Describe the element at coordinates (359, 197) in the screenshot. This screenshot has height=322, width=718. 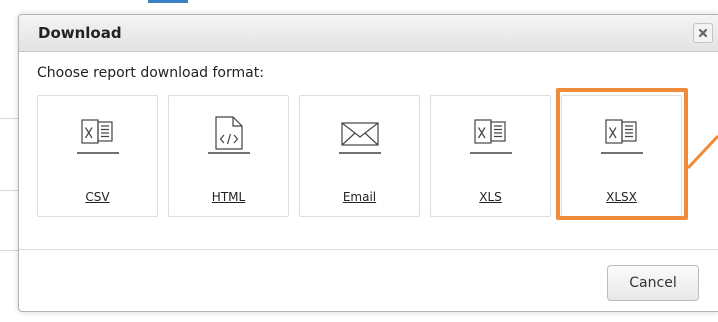
I see `format-label: Email` at that location.